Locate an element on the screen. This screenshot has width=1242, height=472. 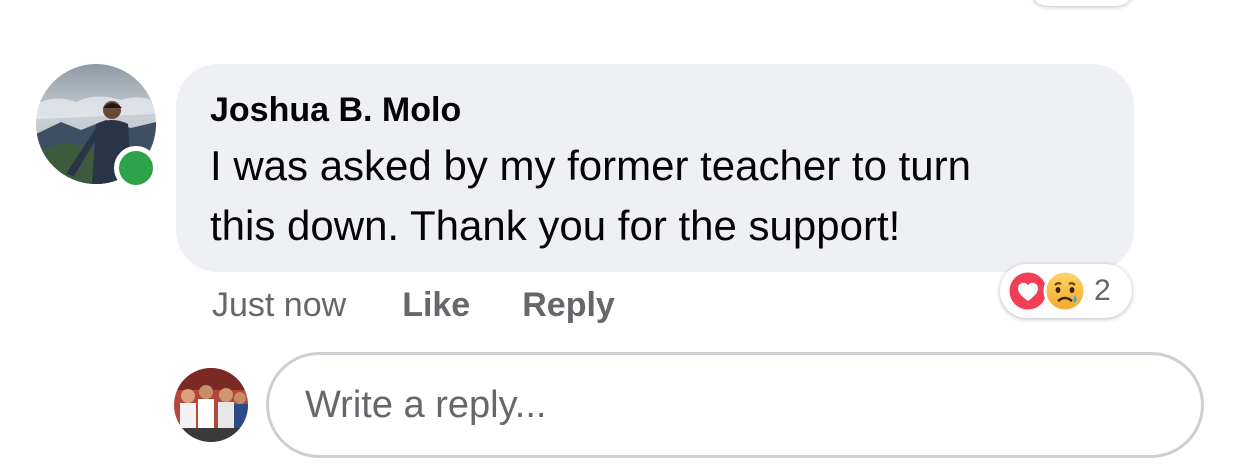
previous-comment-actions is located at coordinates (240, 6).